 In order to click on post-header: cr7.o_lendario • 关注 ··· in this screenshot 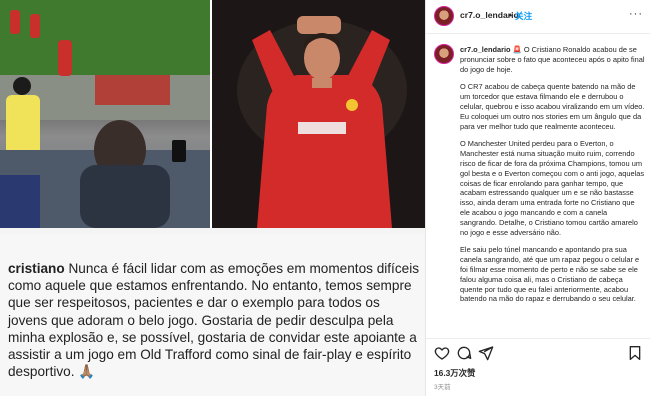, I will do `click(538, 17)`.